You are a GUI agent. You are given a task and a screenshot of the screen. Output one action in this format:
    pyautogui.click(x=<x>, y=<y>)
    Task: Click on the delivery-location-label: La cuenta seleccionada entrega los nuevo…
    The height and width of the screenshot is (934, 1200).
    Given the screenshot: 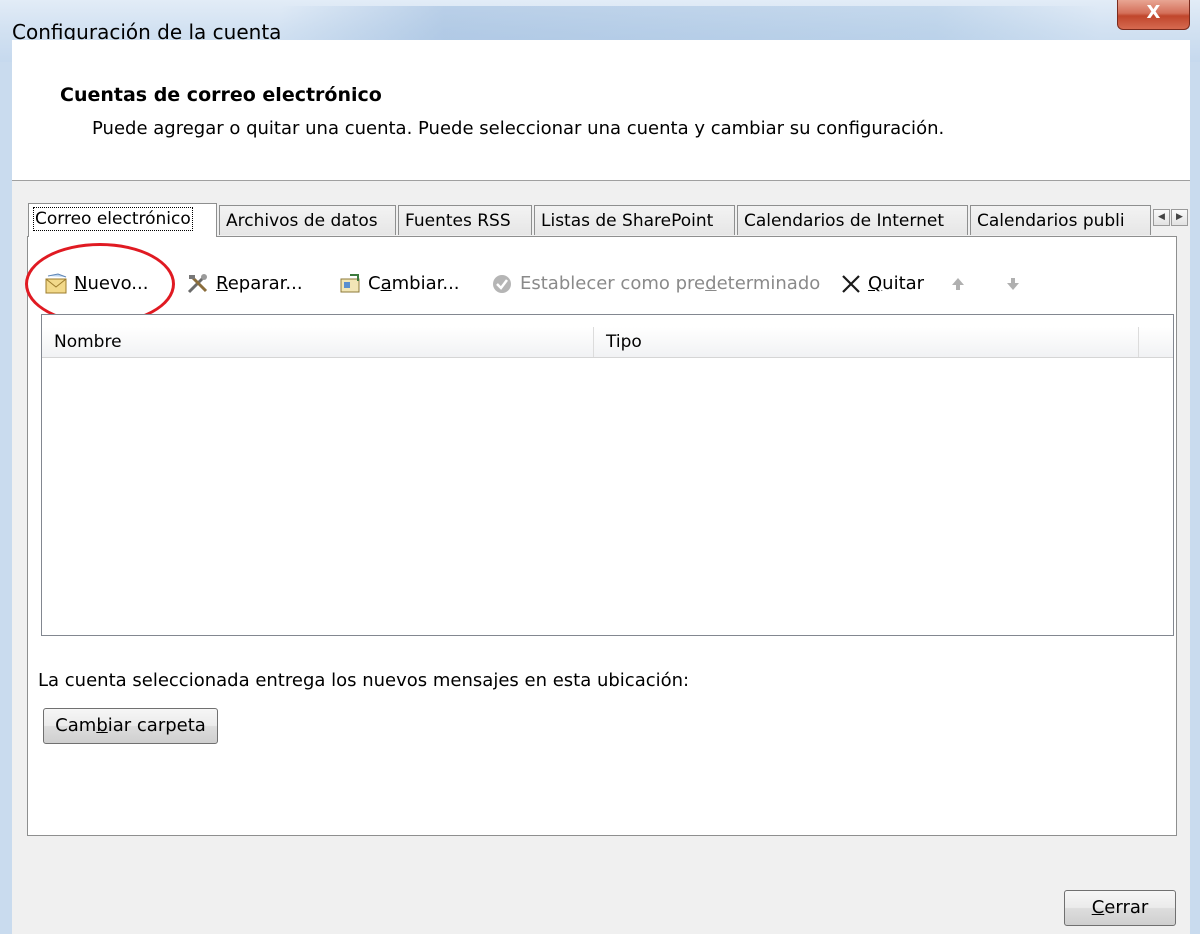 What is the action you would take?
    pyautogui.click(x=364, y=680)
    